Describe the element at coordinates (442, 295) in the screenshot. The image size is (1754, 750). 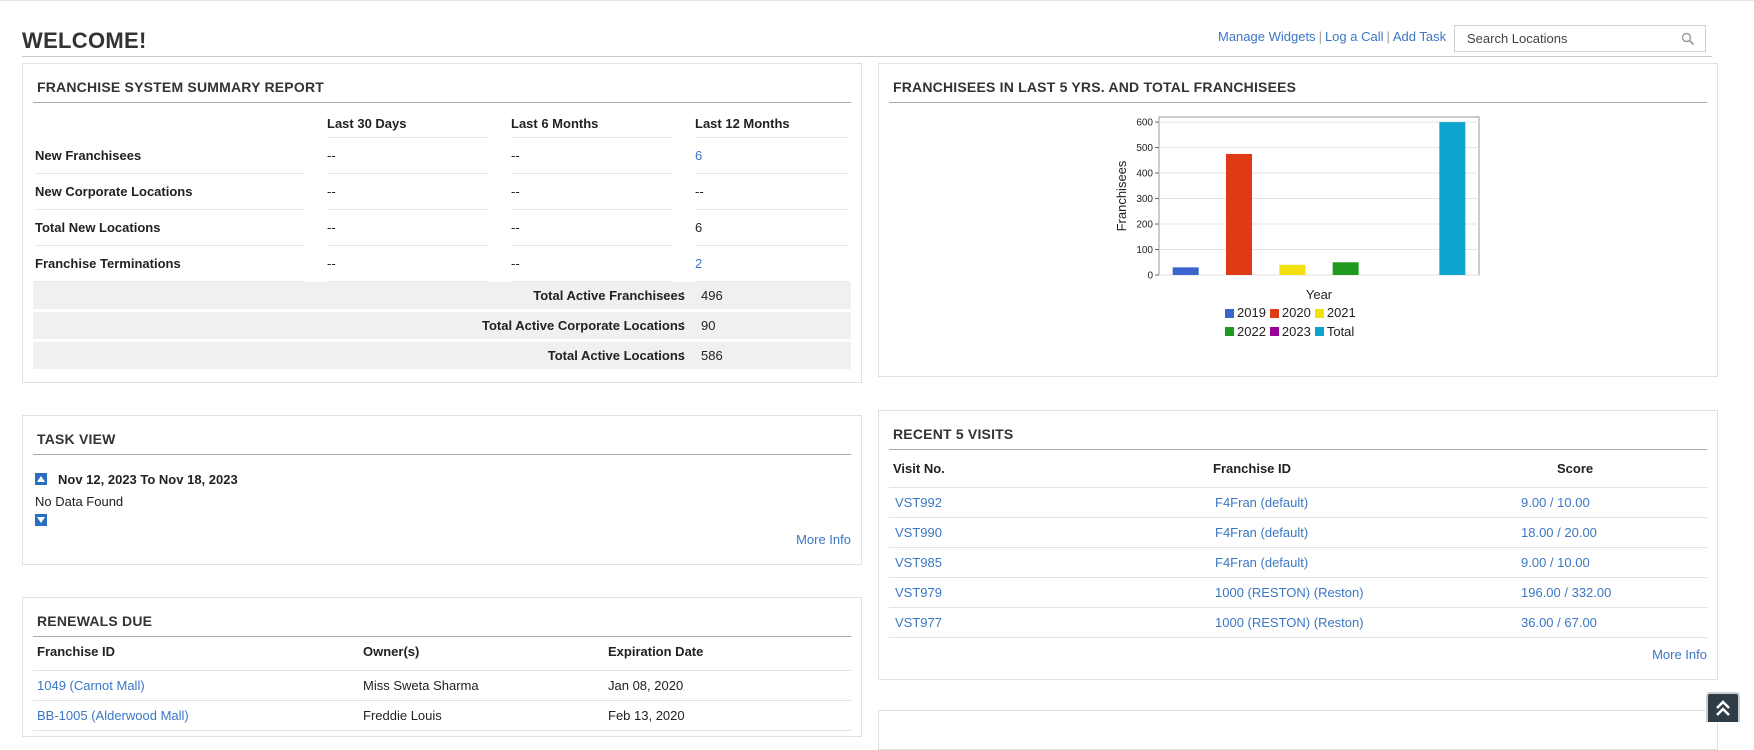
I see `total-active-franchisees-row: Total Active Franchisees : 496` at that location.